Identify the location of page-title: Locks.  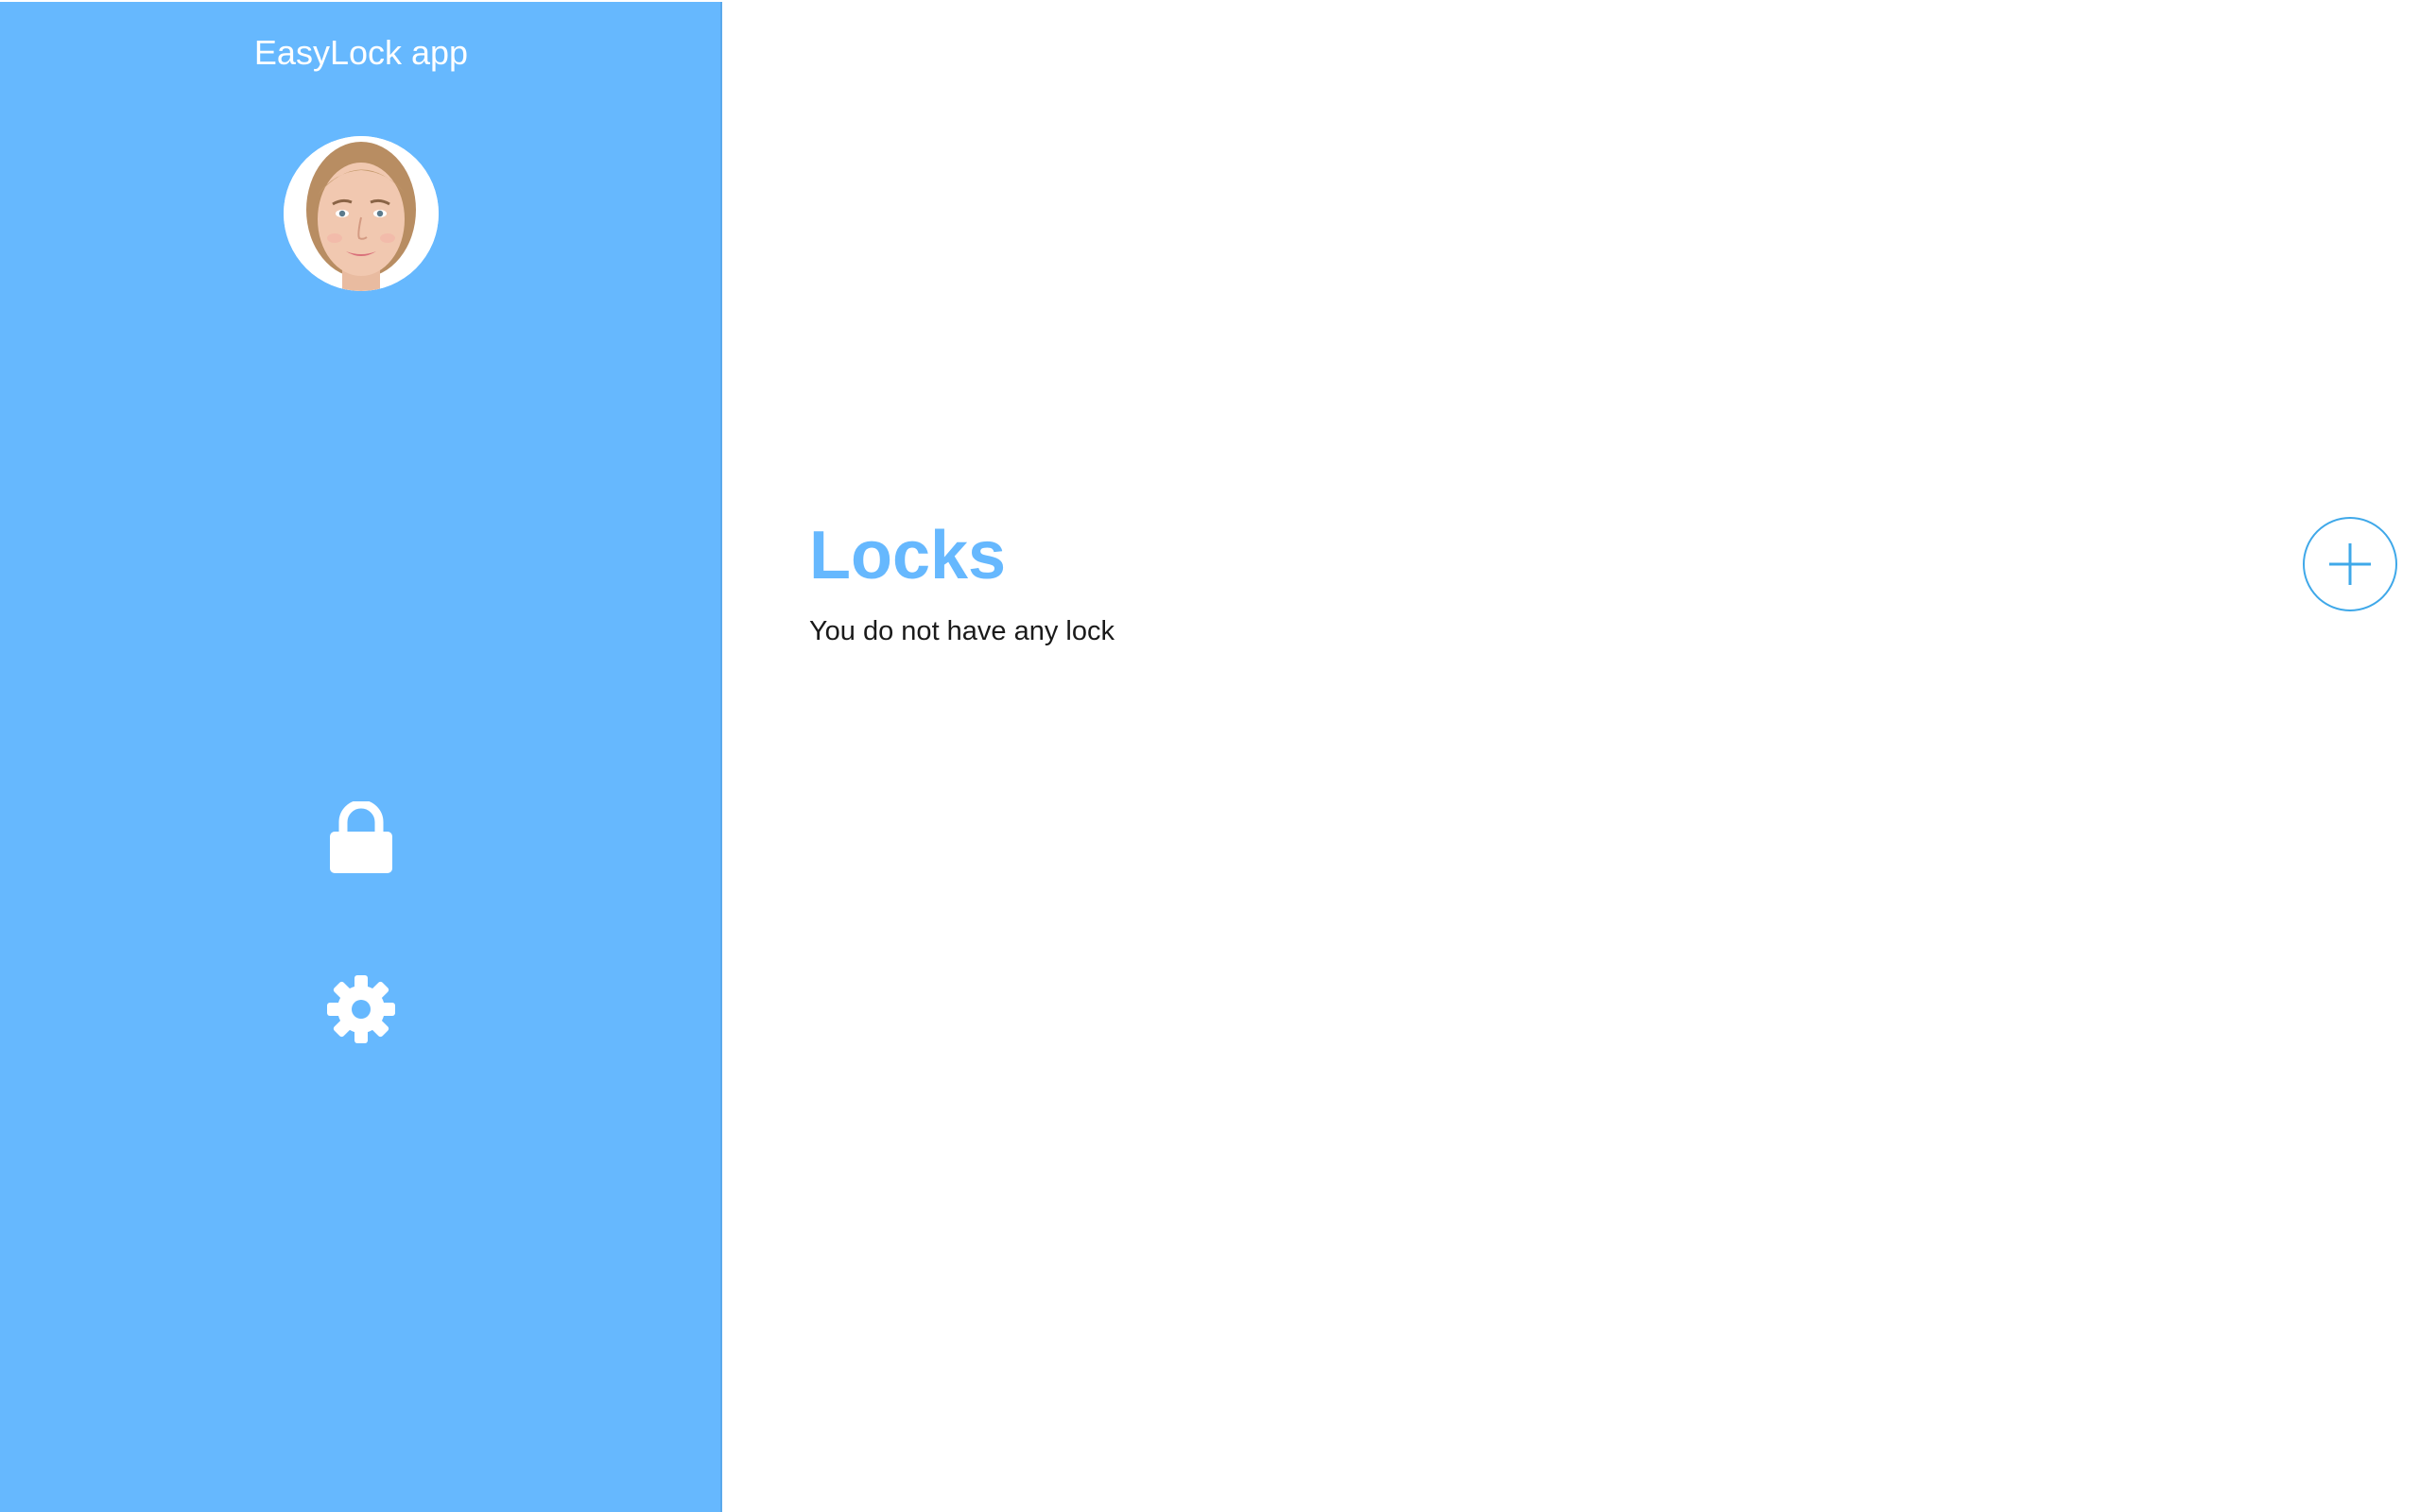
(908, 555).